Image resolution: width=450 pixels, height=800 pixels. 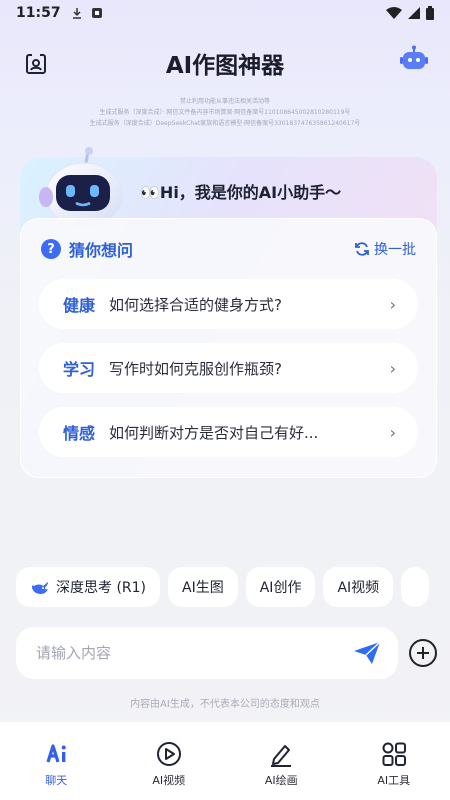 I want to click on message-input, so click(x=194, y=653).